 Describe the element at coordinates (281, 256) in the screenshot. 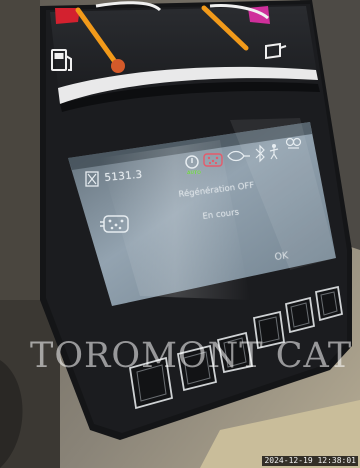

I see `ok-softkey-label: OK` at that location.